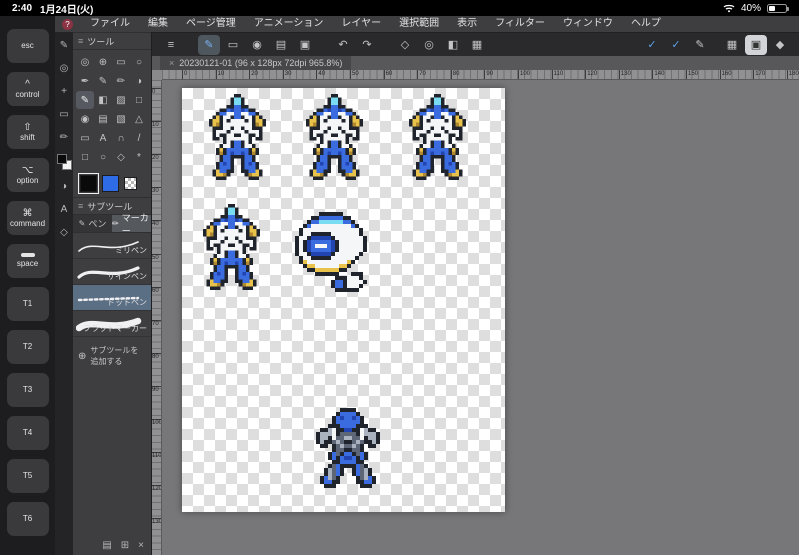 Image resolution: width=799 pixels, height=555 pixels. I want to click on tool-pen: ✒, so click(85, 81).